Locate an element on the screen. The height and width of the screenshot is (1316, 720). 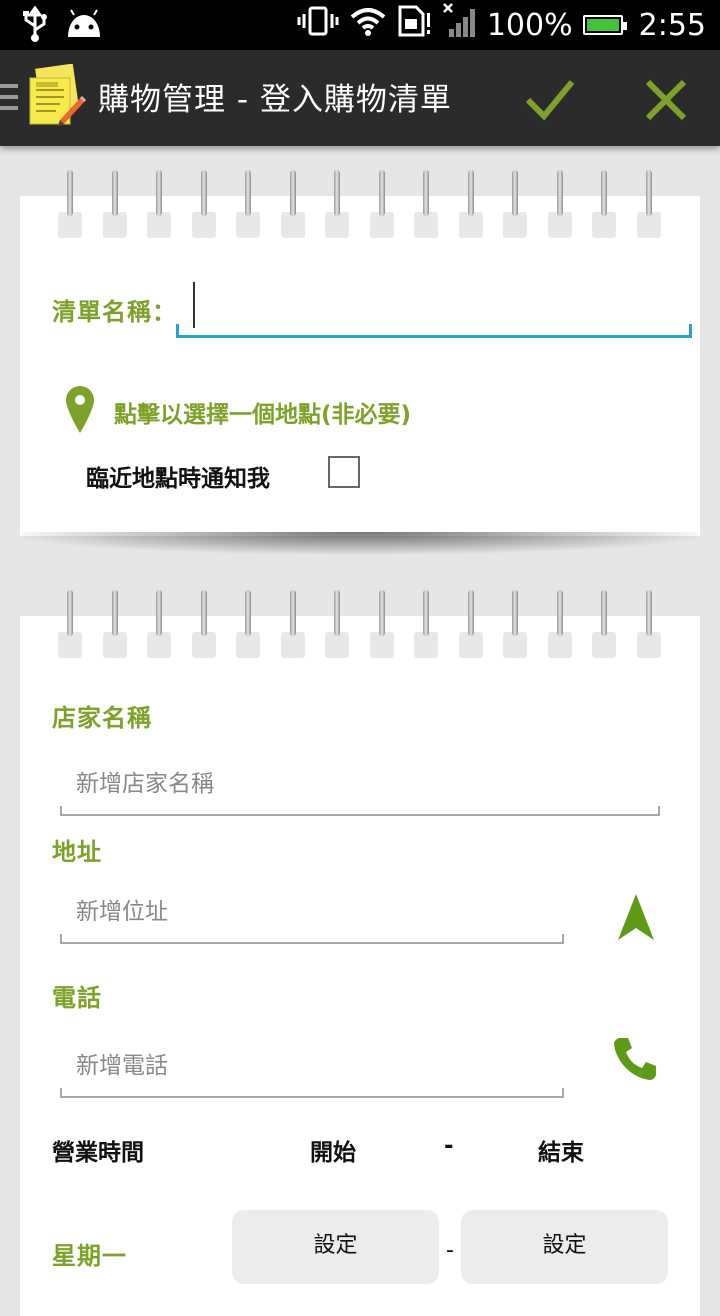
status-bar: 100% 2:55 is located at coordinates (360, 25).